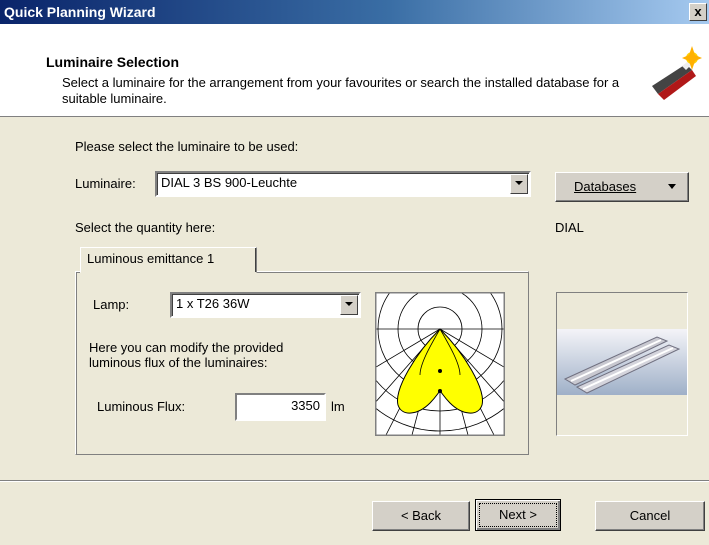 This screenshot has height=545, width=709. I want to click on databases-button-label: Databases, so click(605, 186).